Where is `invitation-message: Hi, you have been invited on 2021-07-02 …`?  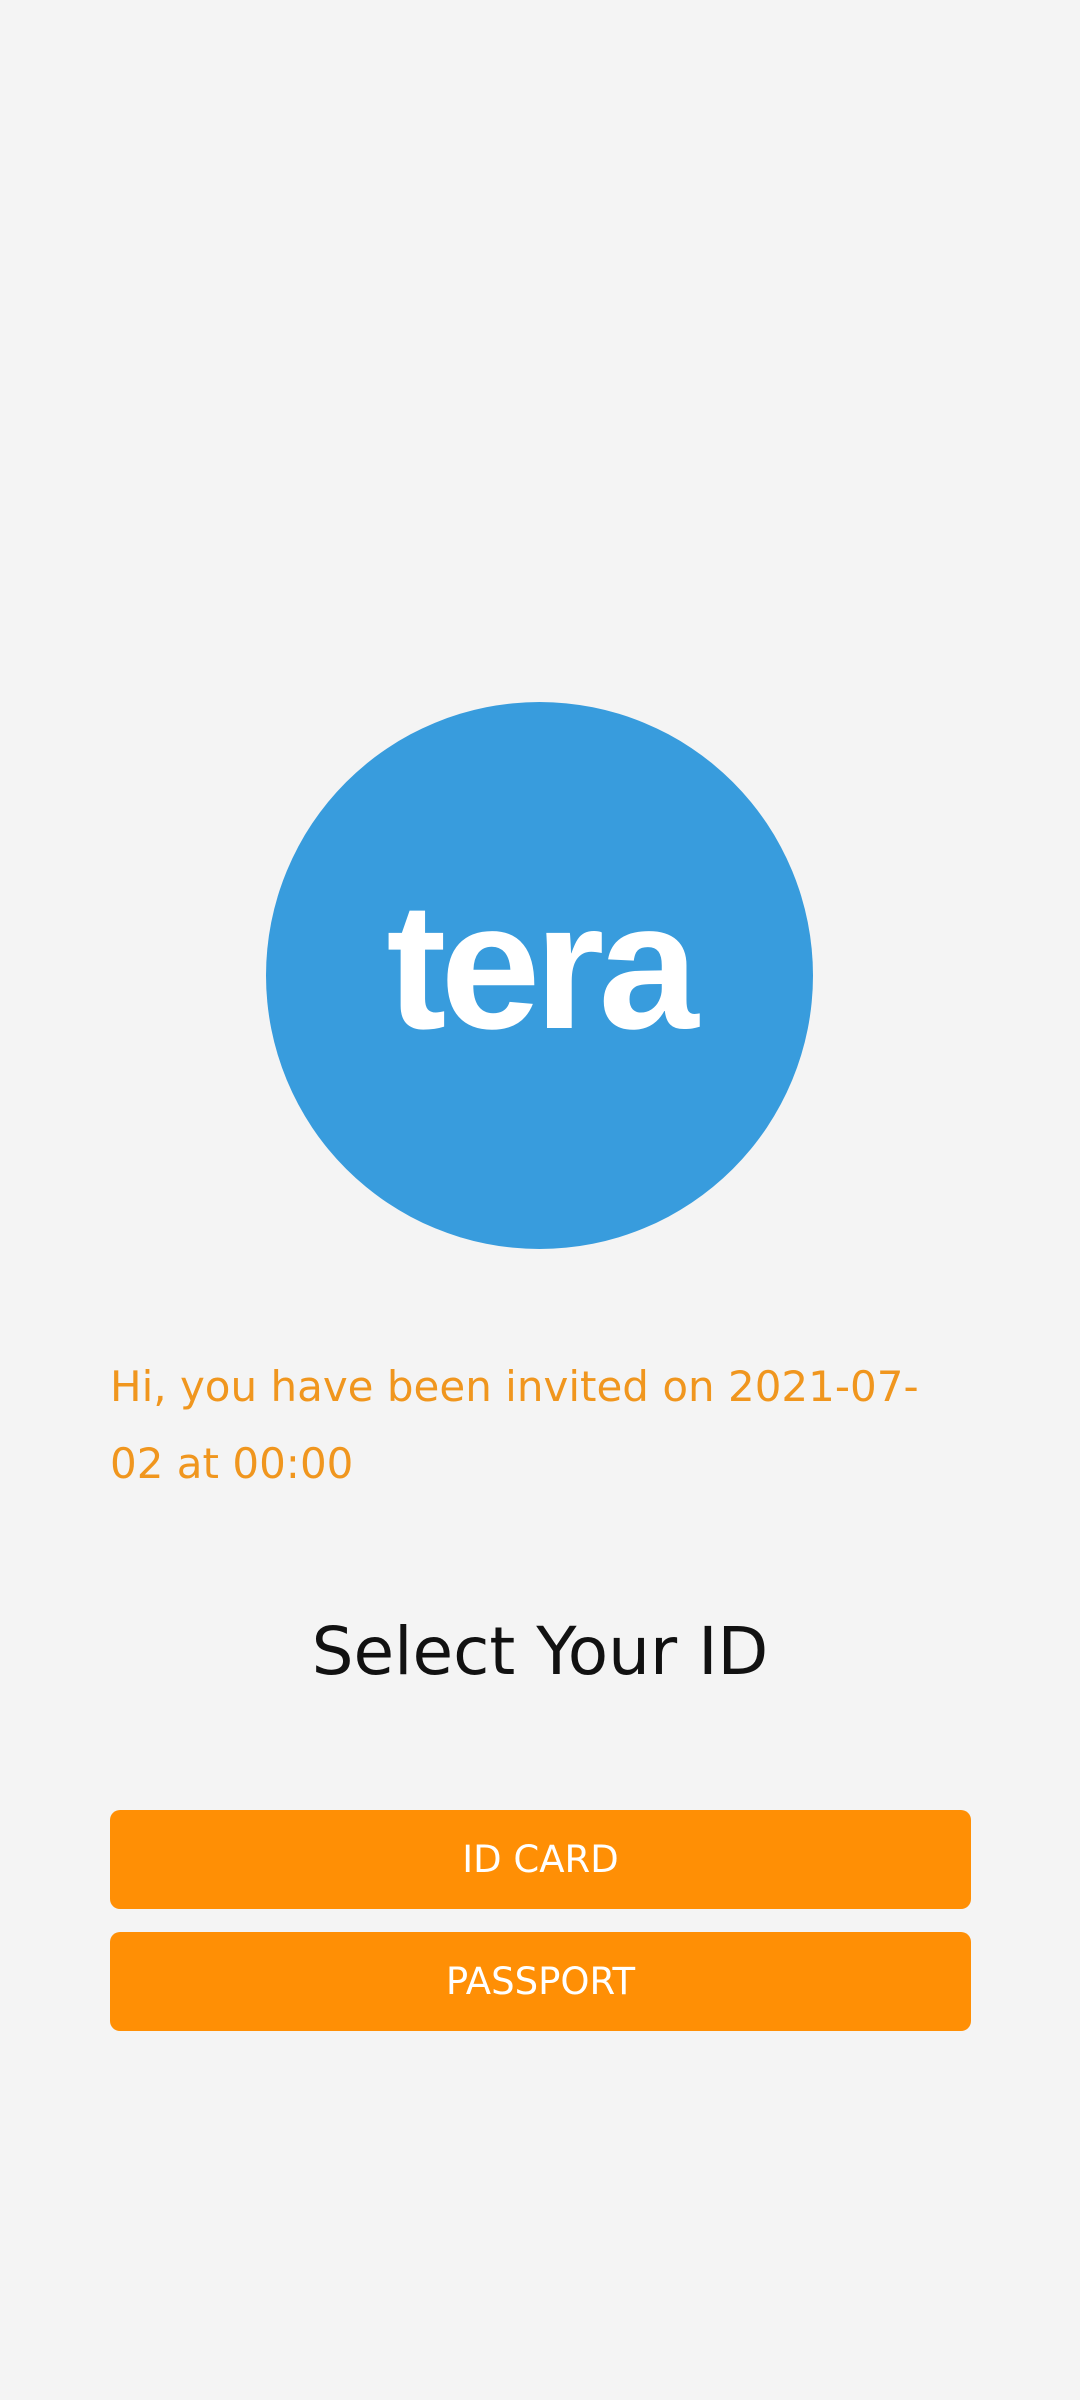 invitation-message: Hi, you have been invited on 2021-07-02 … is located at coordinates (514, 1425).